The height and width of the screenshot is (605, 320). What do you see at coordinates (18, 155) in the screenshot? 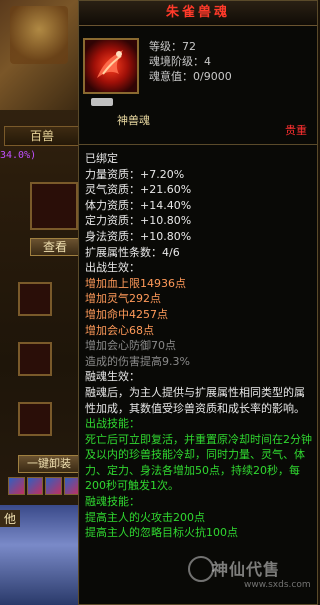
I see `progress-percent: 34.0%)` at bounding box center [18, 155].